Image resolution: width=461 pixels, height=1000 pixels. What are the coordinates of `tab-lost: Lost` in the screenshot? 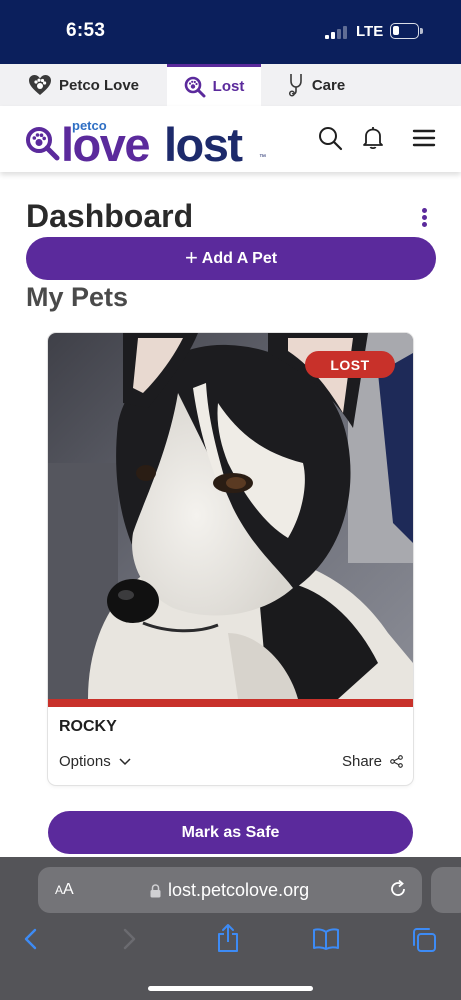 It's located at (214, 85).